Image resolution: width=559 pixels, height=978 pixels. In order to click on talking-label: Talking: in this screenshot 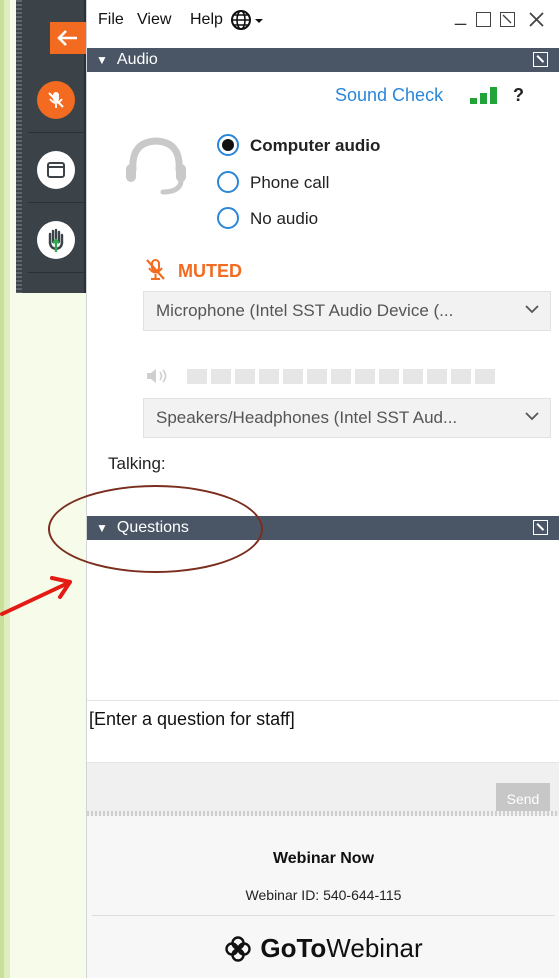, I will do `click(137, 463)`.